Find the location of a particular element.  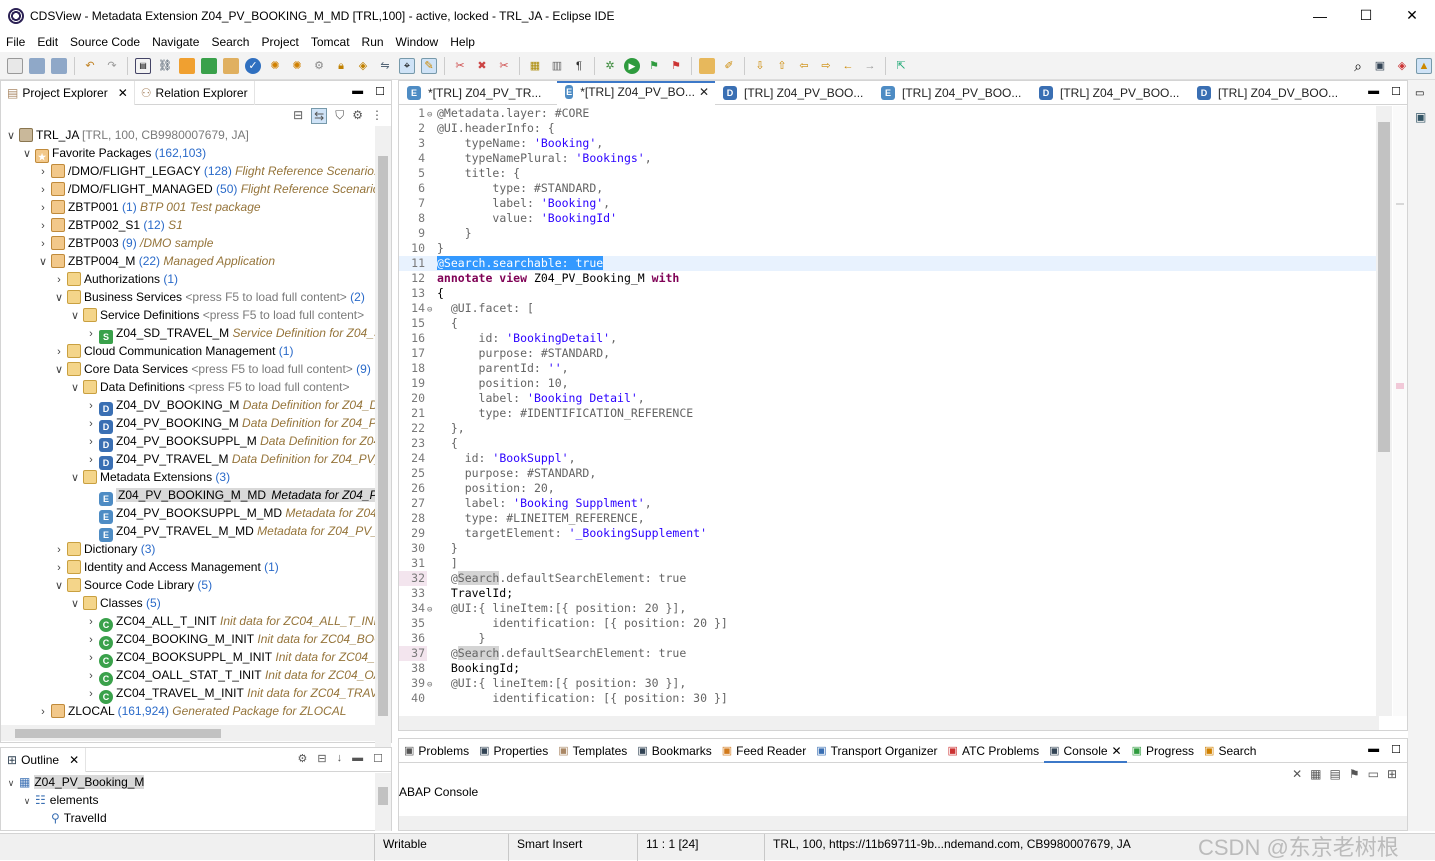

menu-search: Search is located at coordinates (230, 42).